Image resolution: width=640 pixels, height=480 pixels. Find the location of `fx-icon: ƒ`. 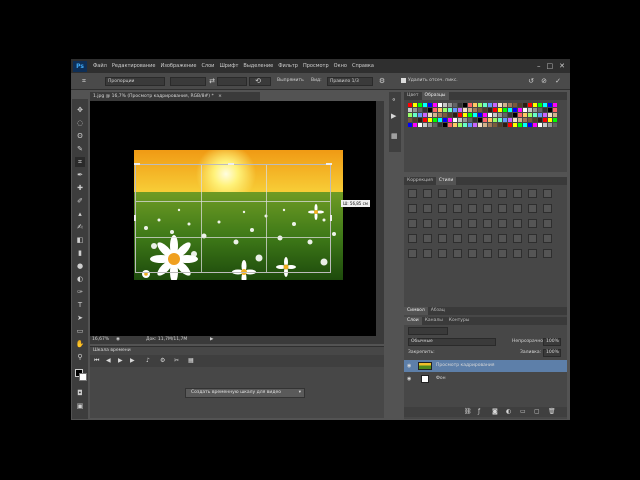

fx-icon: ƒ is located at coordinates (479, 411).